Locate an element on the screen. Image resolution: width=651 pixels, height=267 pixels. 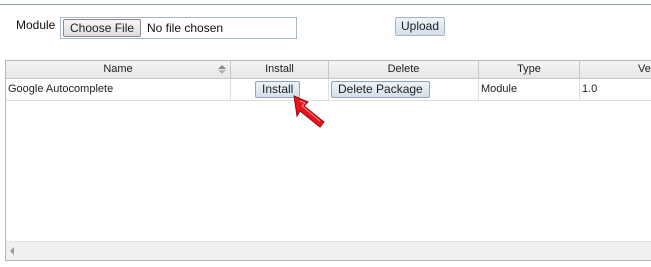
column-label-install: Install is located at coordinates (279, 69).